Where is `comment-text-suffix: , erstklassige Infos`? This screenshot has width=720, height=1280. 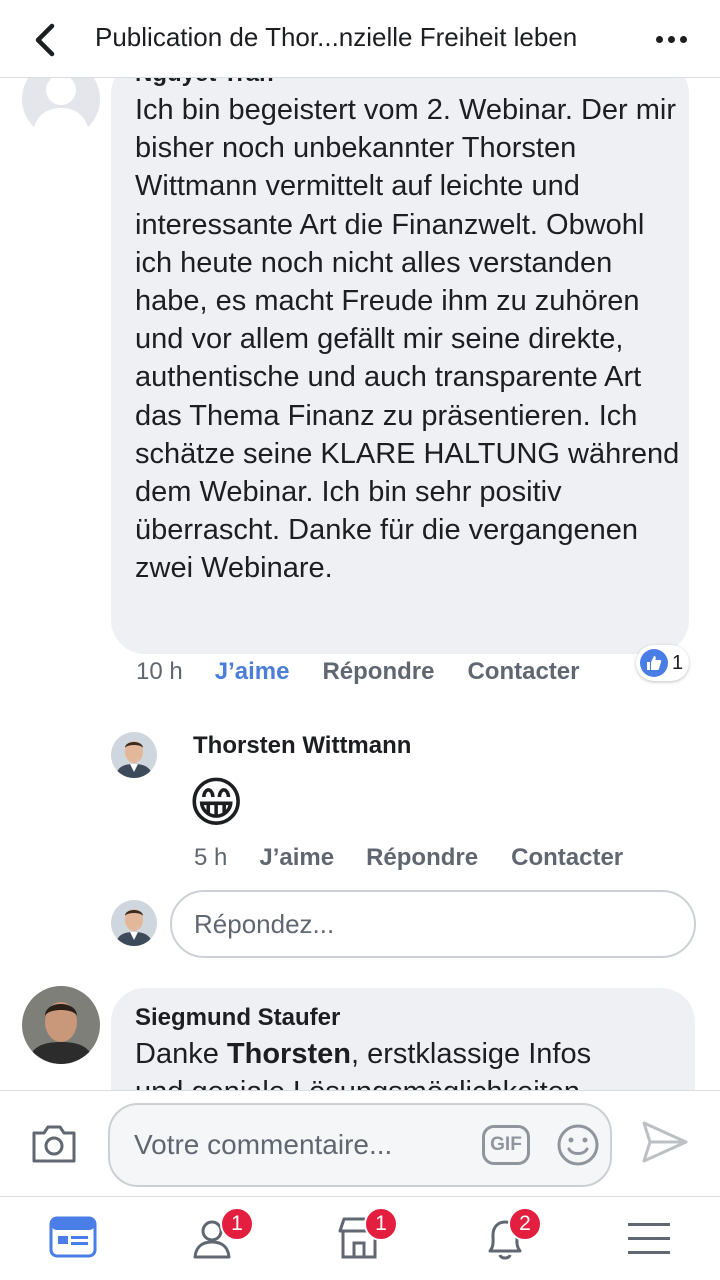 comment-text-suffix: , erstklassige Infos is located at coordinates (471, 1054).